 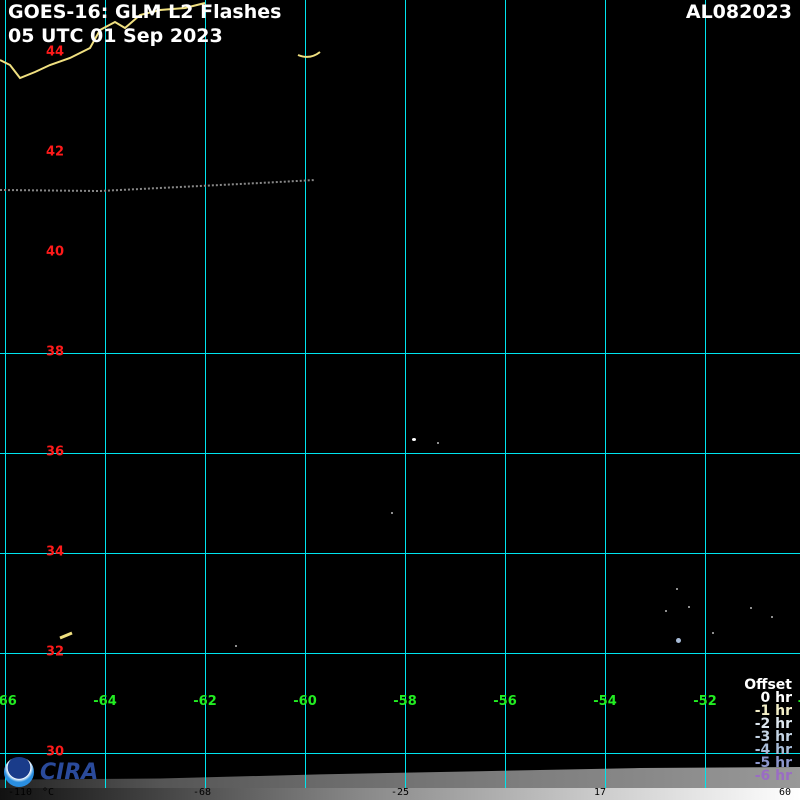 I want to click on longitude-label: -60, so click(x=305, y=701).